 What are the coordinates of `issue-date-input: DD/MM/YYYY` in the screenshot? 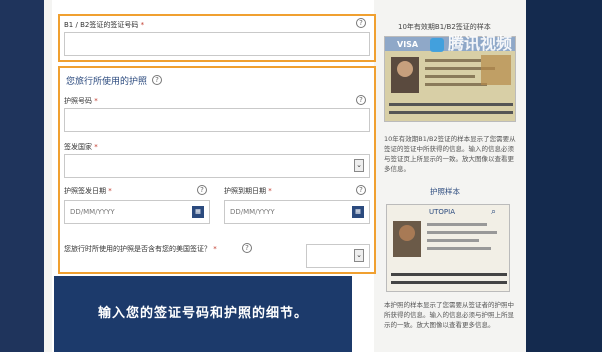 It's located at (137, 212).